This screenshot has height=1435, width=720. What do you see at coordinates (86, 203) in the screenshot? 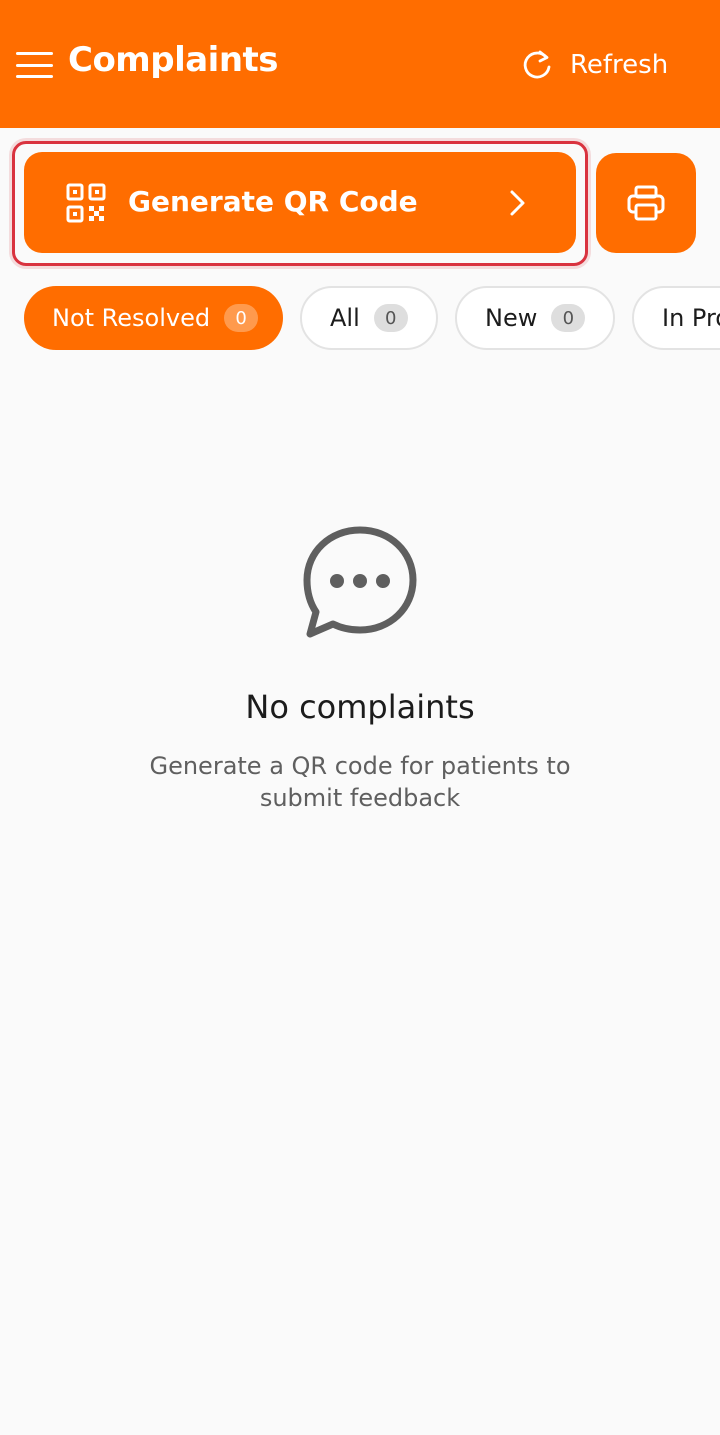
I see `qr-code-icon` at bounding box center [86, 203].